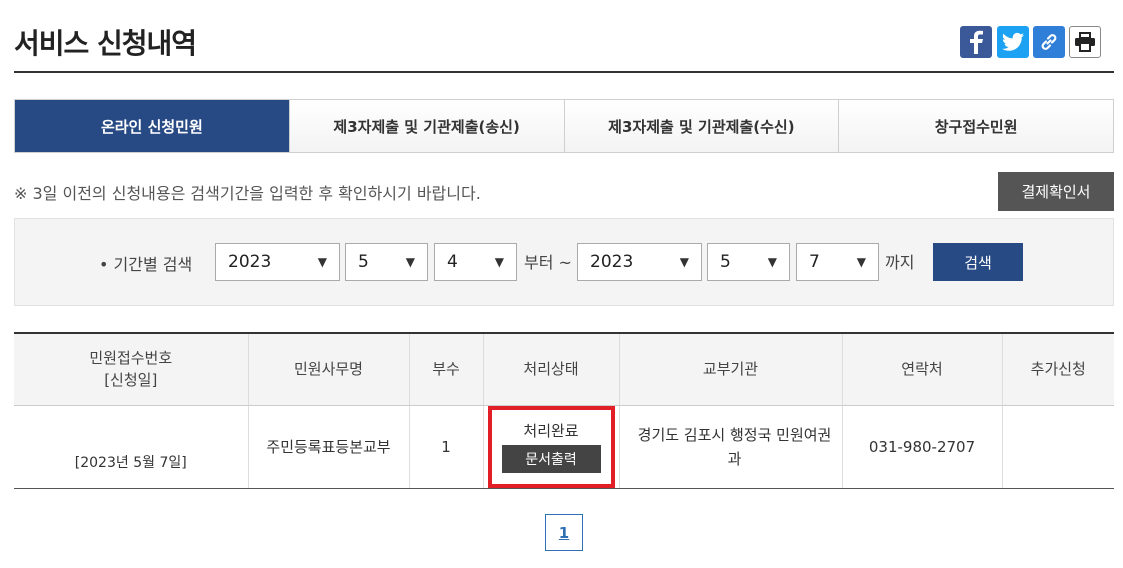 Image resolution: width=1123 pixels, height=568 pixels. What do you see at coordinates (328, 369) in the screenshot?
I see `header-service-name: 민원사무명` at bounding box center [328, 369].